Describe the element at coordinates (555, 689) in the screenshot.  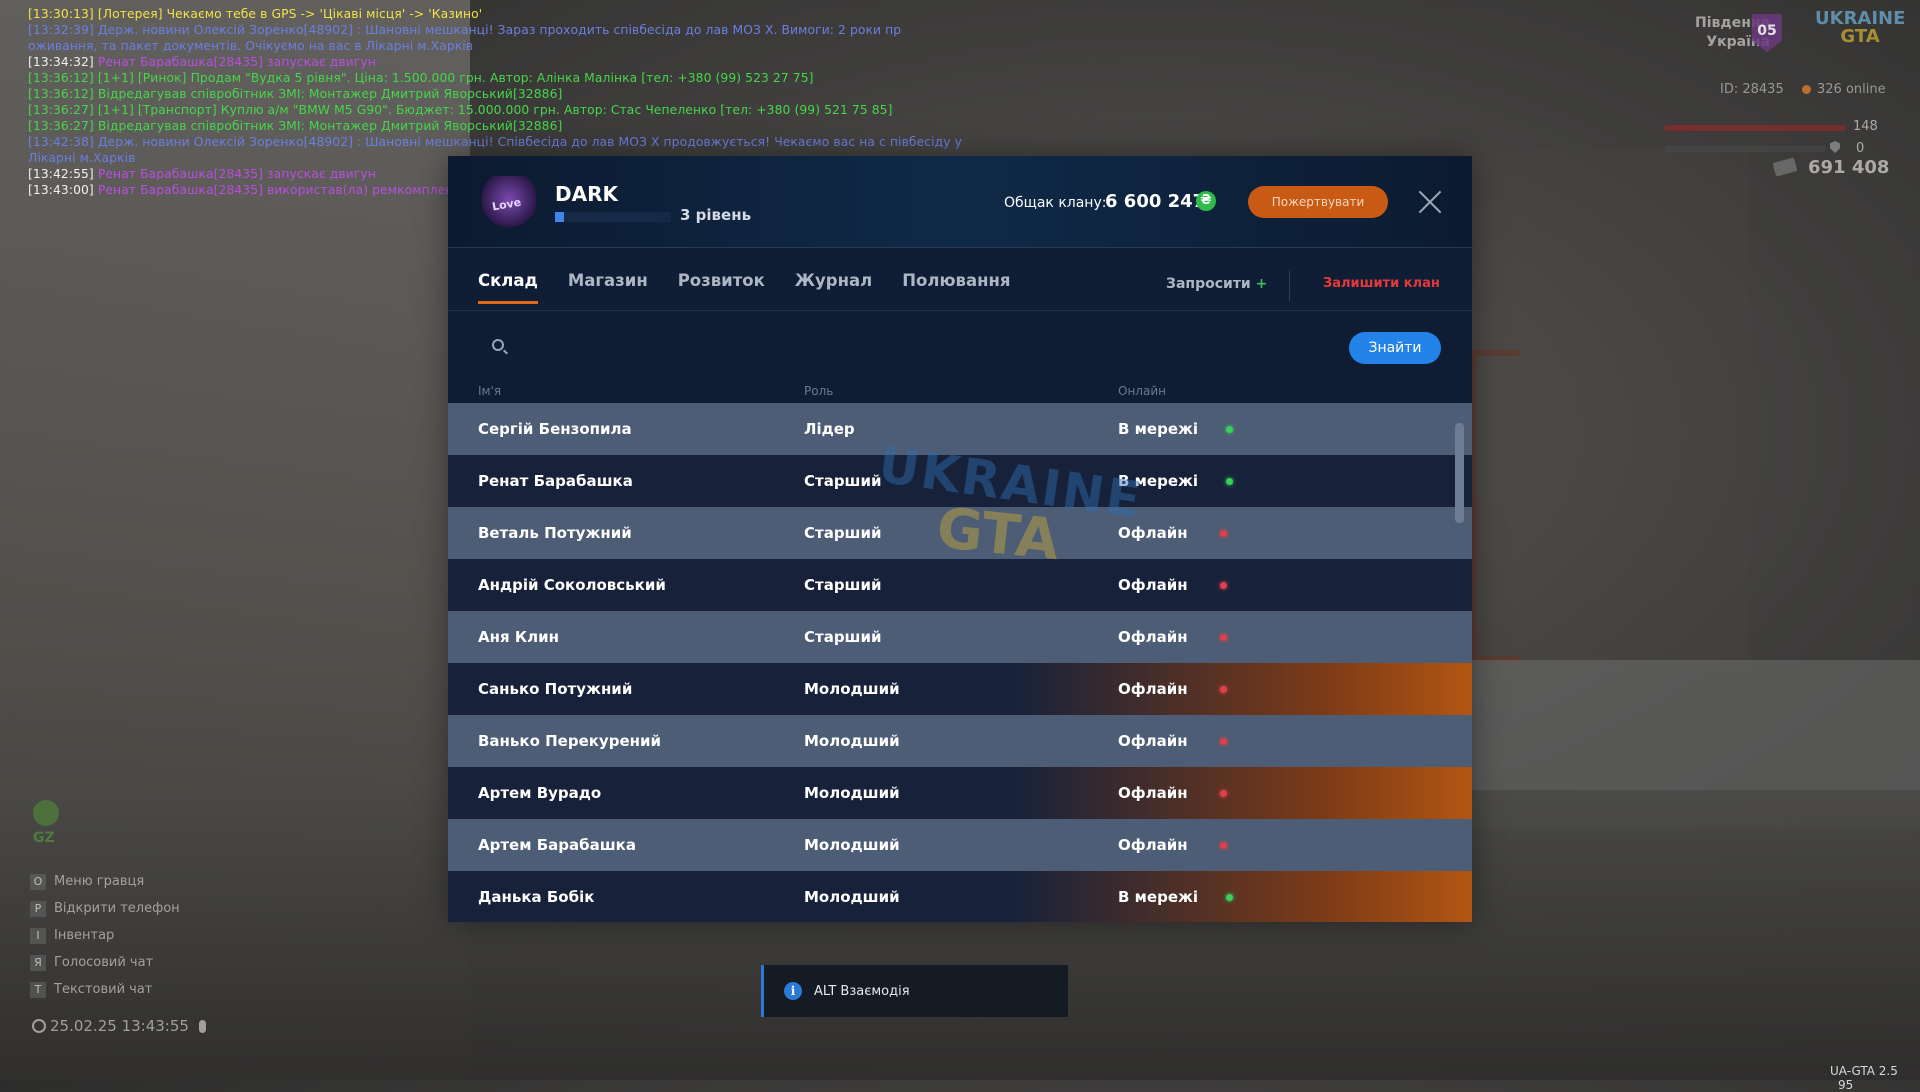
I see `member-name: Санько Потужний` at that location.